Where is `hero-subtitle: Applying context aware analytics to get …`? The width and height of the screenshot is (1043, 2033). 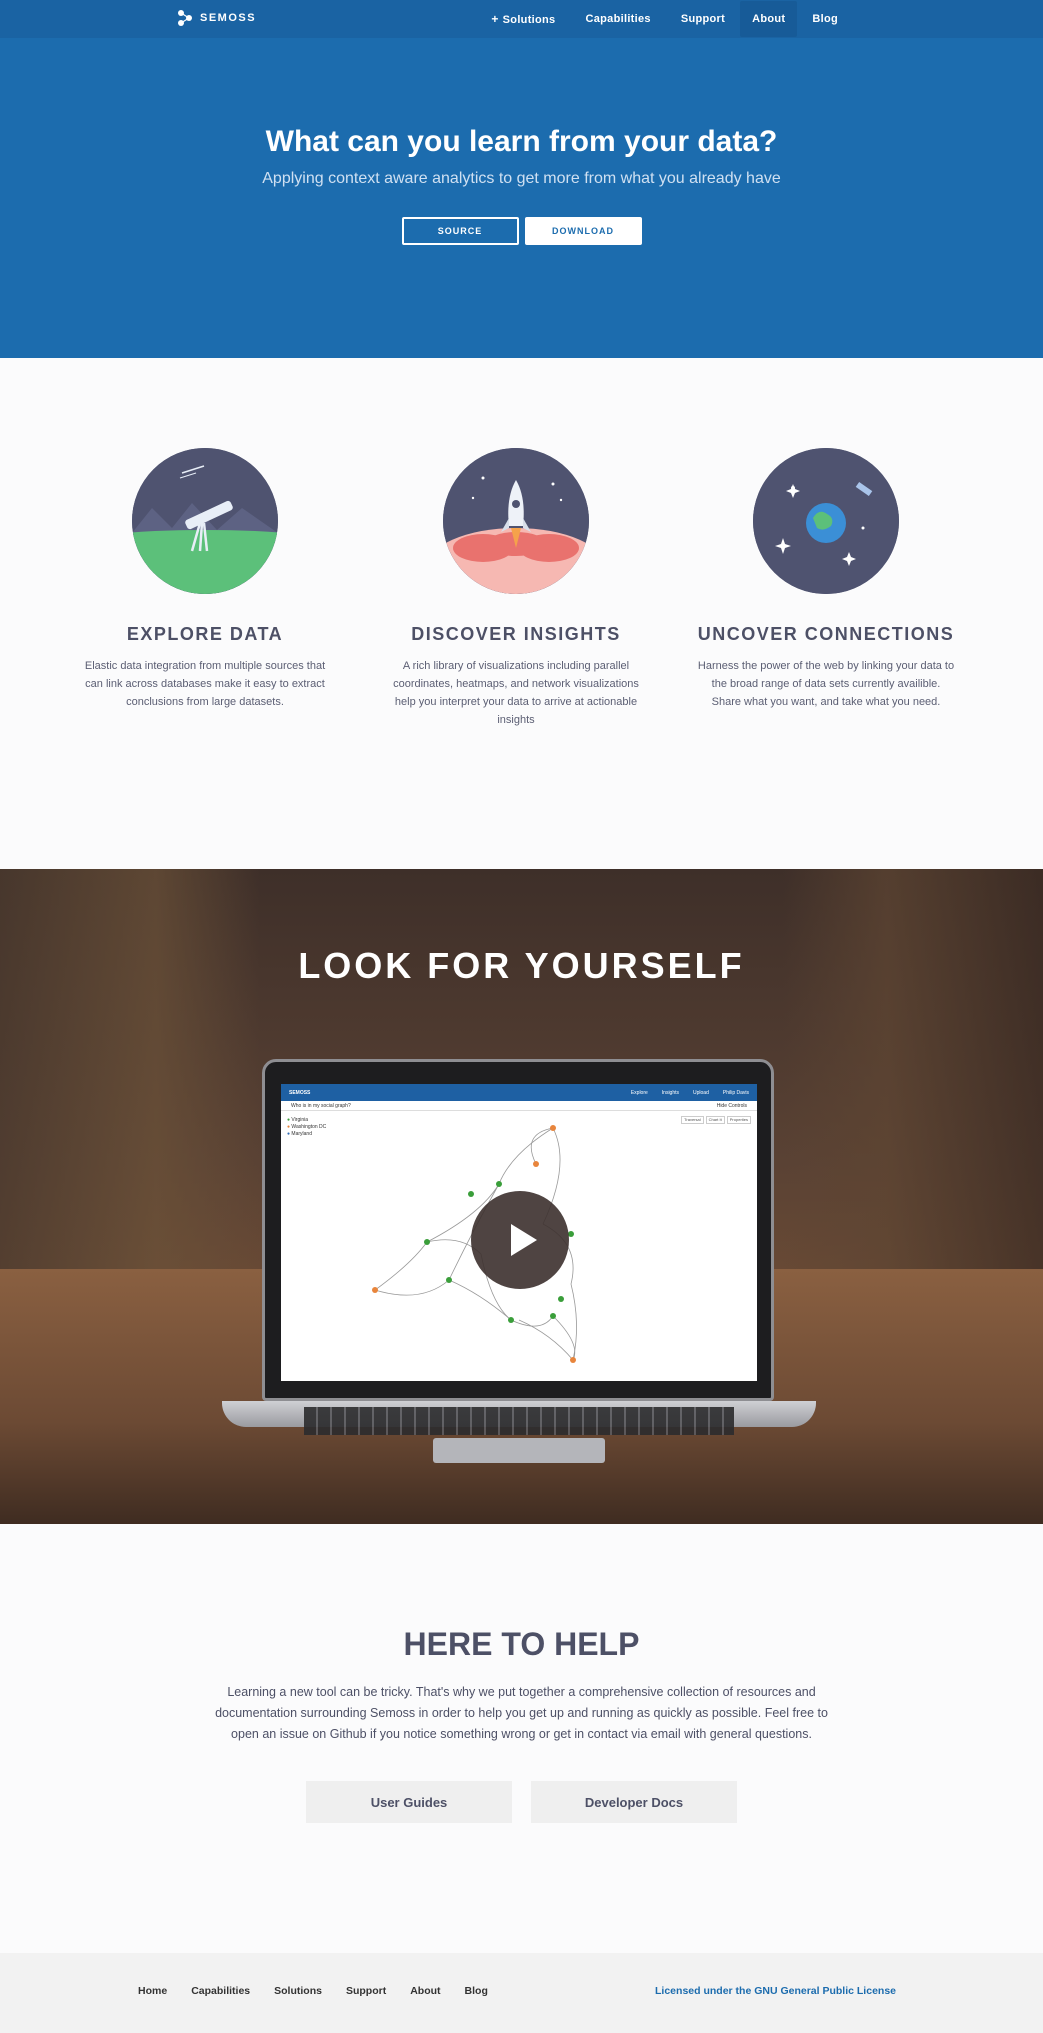
hero-subtitle: Applying context aware analytics to get … is located at coordinates (521, 178).